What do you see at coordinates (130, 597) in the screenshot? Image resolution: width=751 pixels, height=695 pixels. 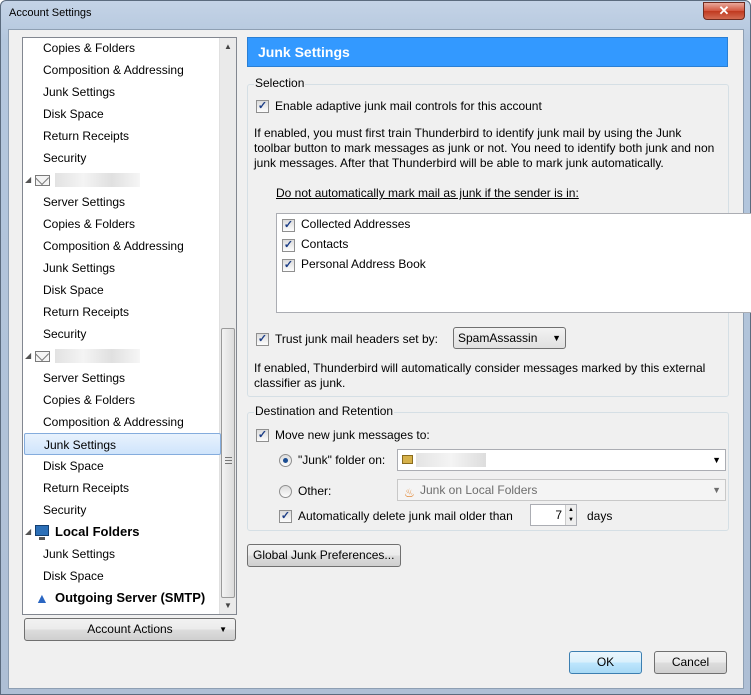 I see `tree-item-label: Outgoing Server (SMTP)` at bounding box center [130, 597].